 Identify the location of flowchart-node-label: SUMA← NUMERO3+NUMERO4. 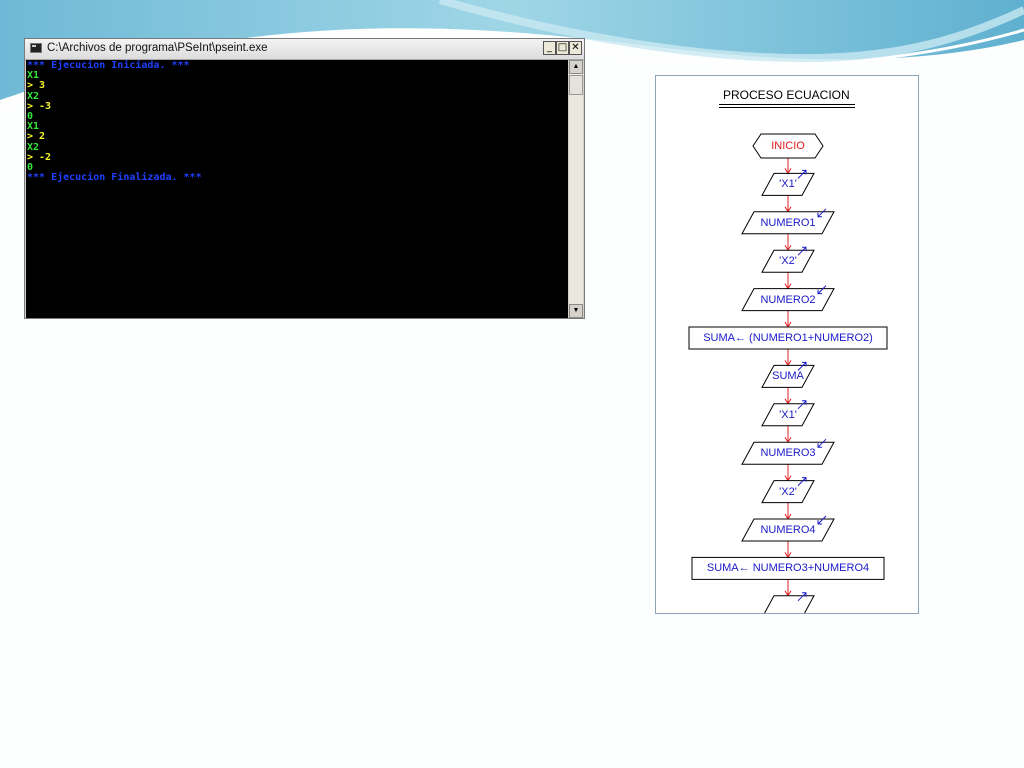
(788, 568).